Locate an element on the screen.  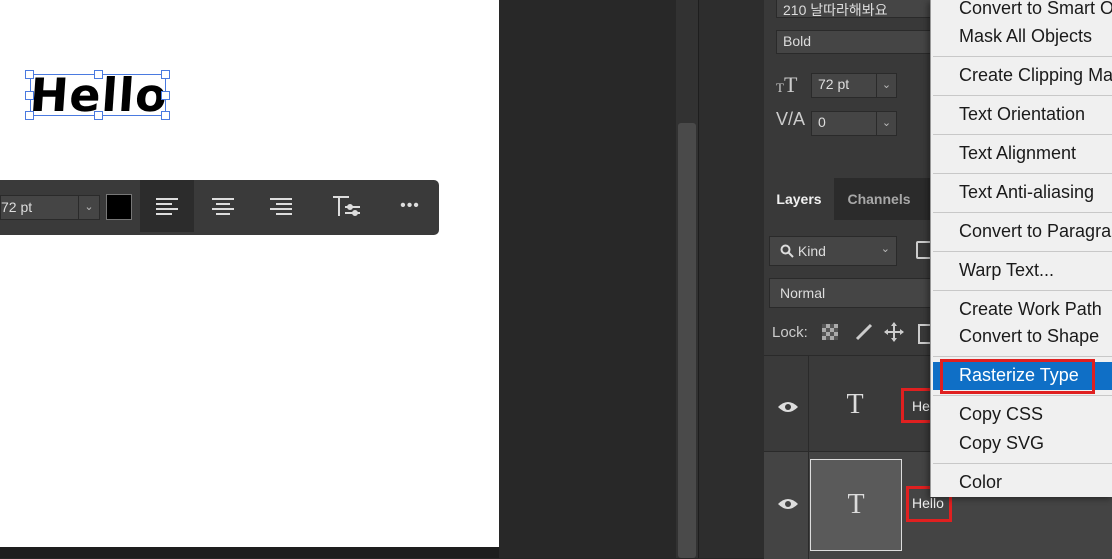
font-style-field: Bold is located at coordinates (861, 42).